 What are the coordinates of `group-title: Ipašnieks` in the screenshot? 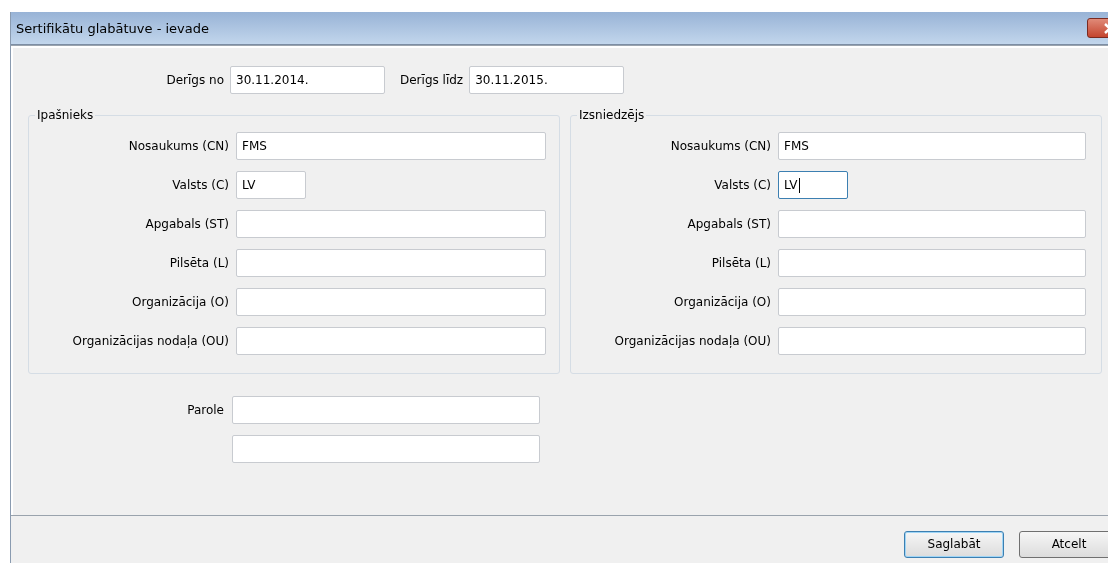 It's located at (65, 115).